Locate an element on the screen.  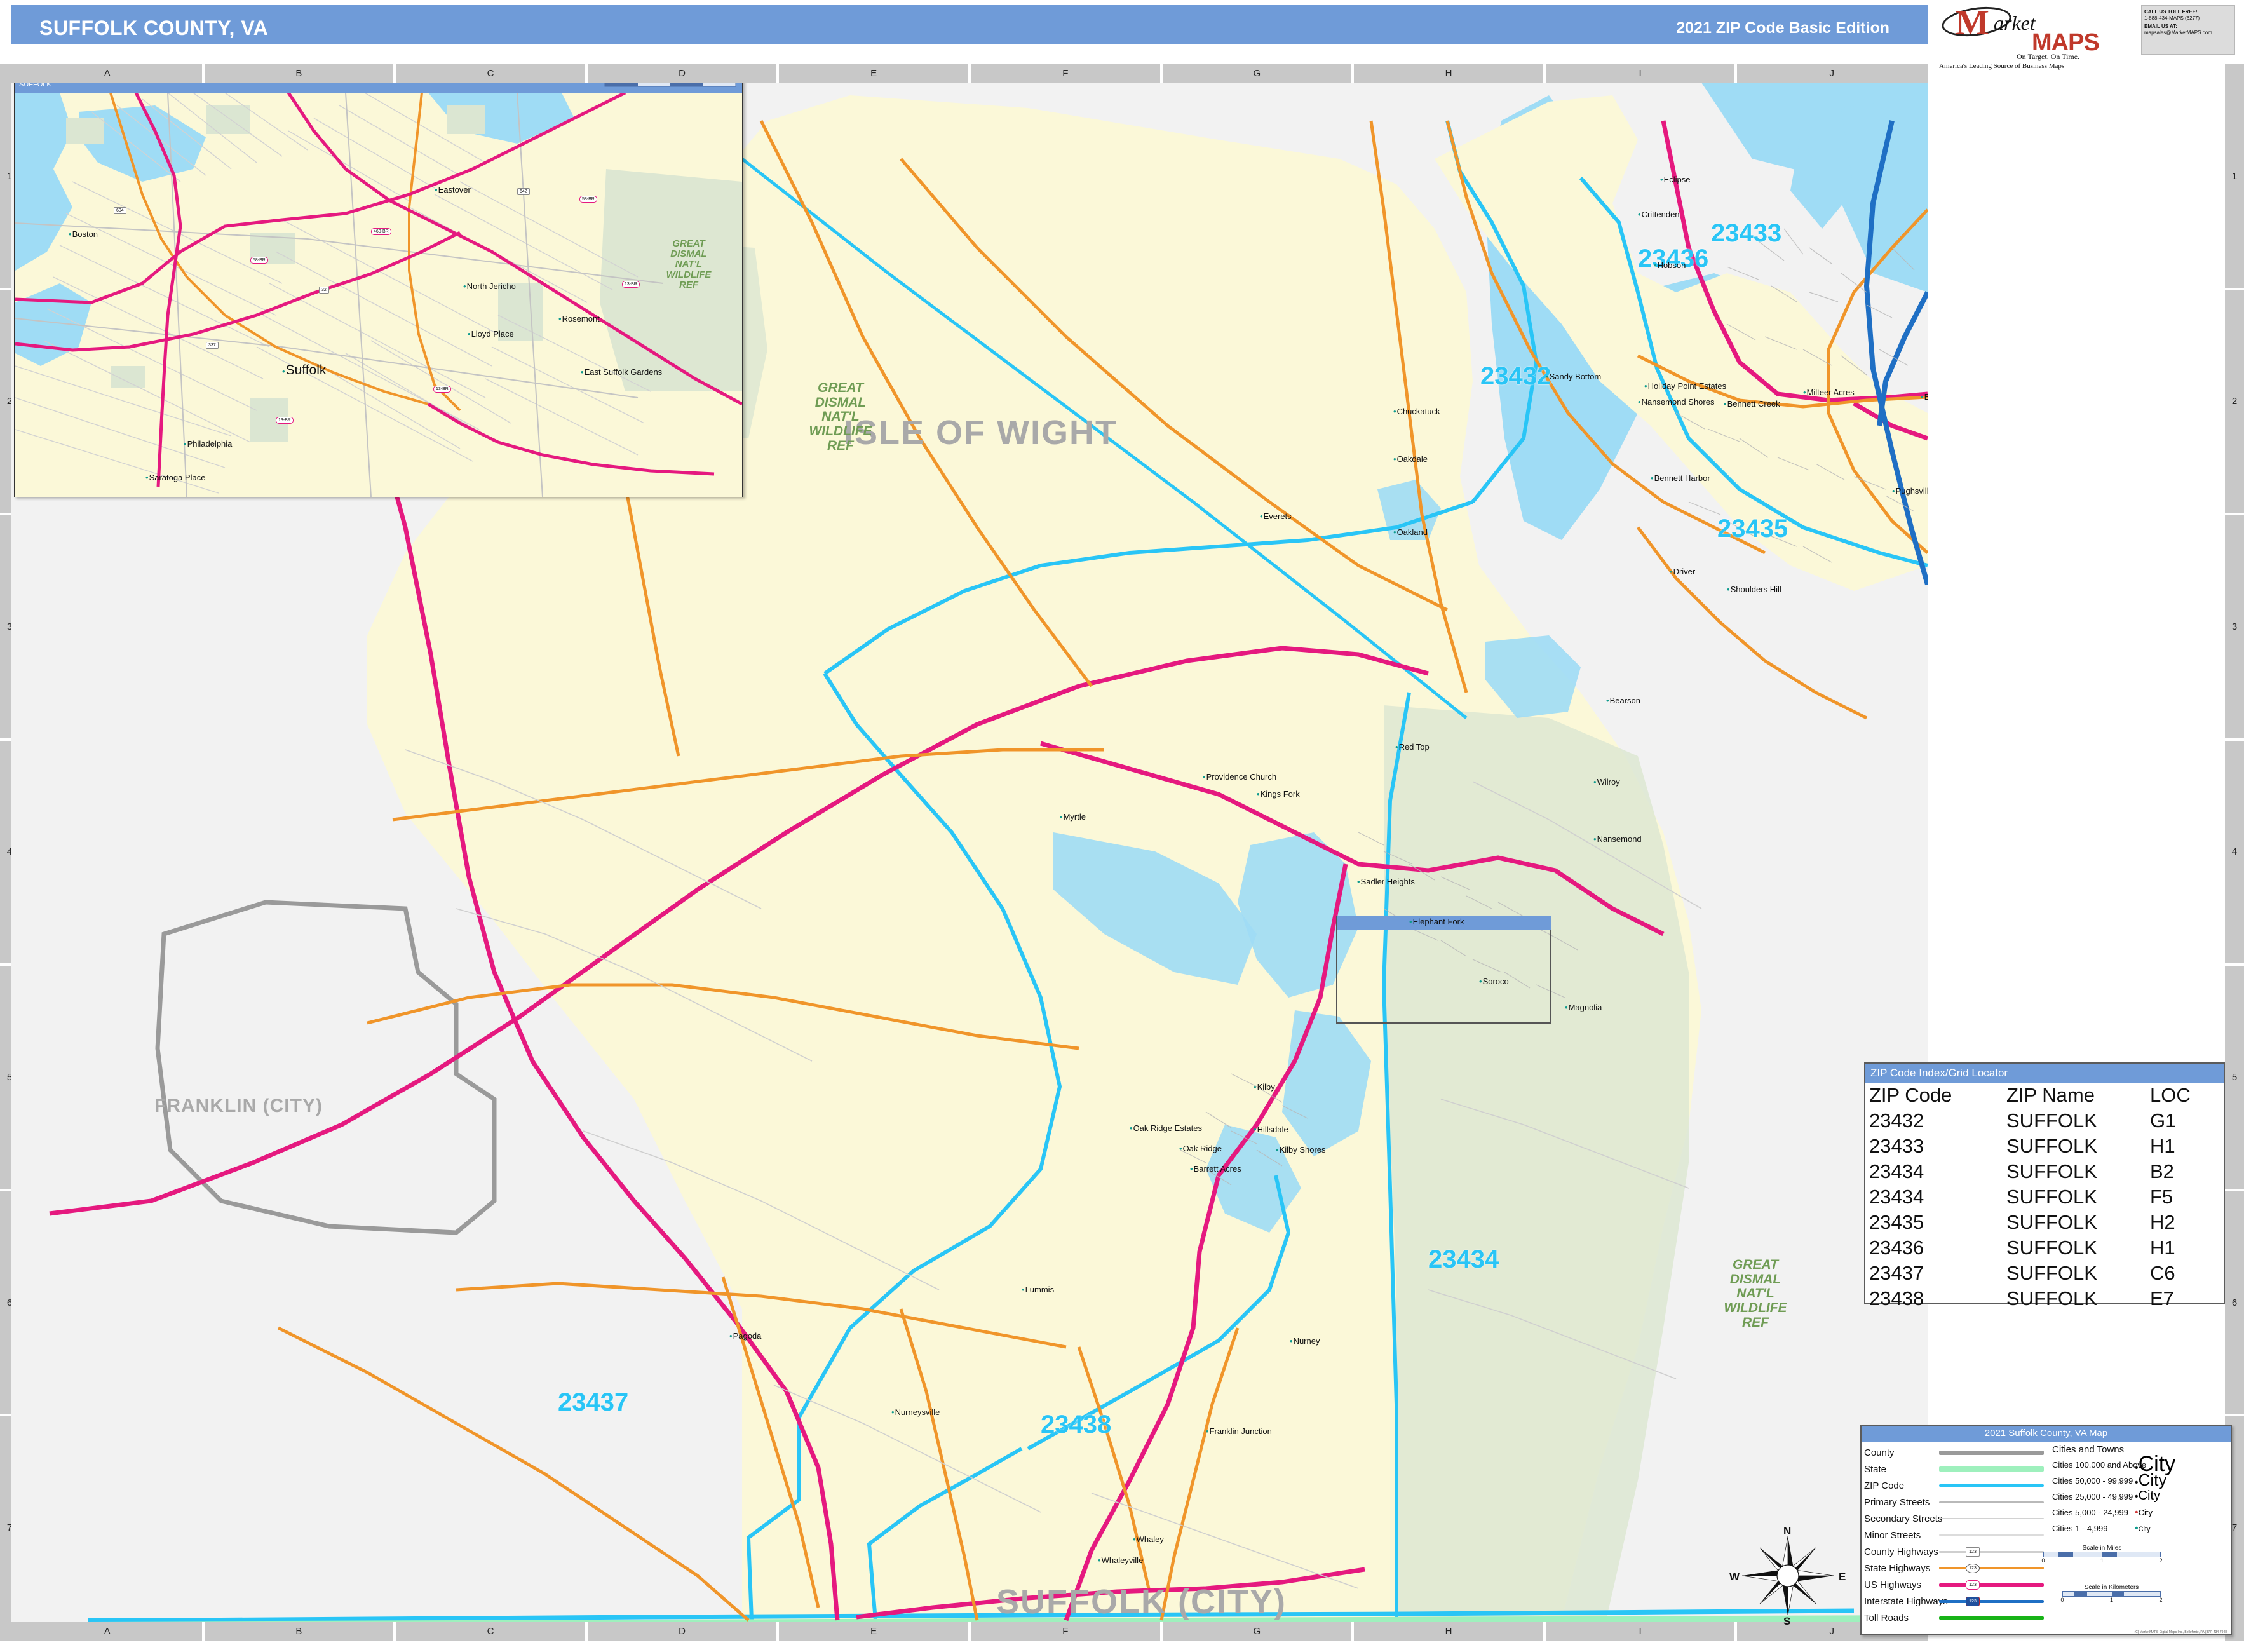
legend-line-swatch: 123 is located at coordinates (1991, 1552).